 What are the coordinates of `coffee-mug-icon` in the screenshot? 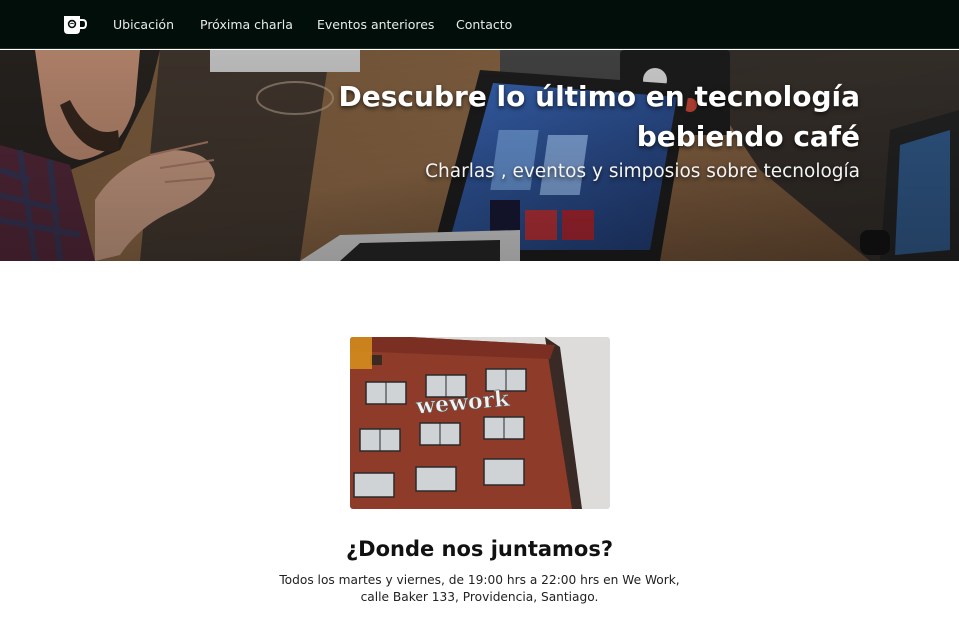 It's located at (75, 25).